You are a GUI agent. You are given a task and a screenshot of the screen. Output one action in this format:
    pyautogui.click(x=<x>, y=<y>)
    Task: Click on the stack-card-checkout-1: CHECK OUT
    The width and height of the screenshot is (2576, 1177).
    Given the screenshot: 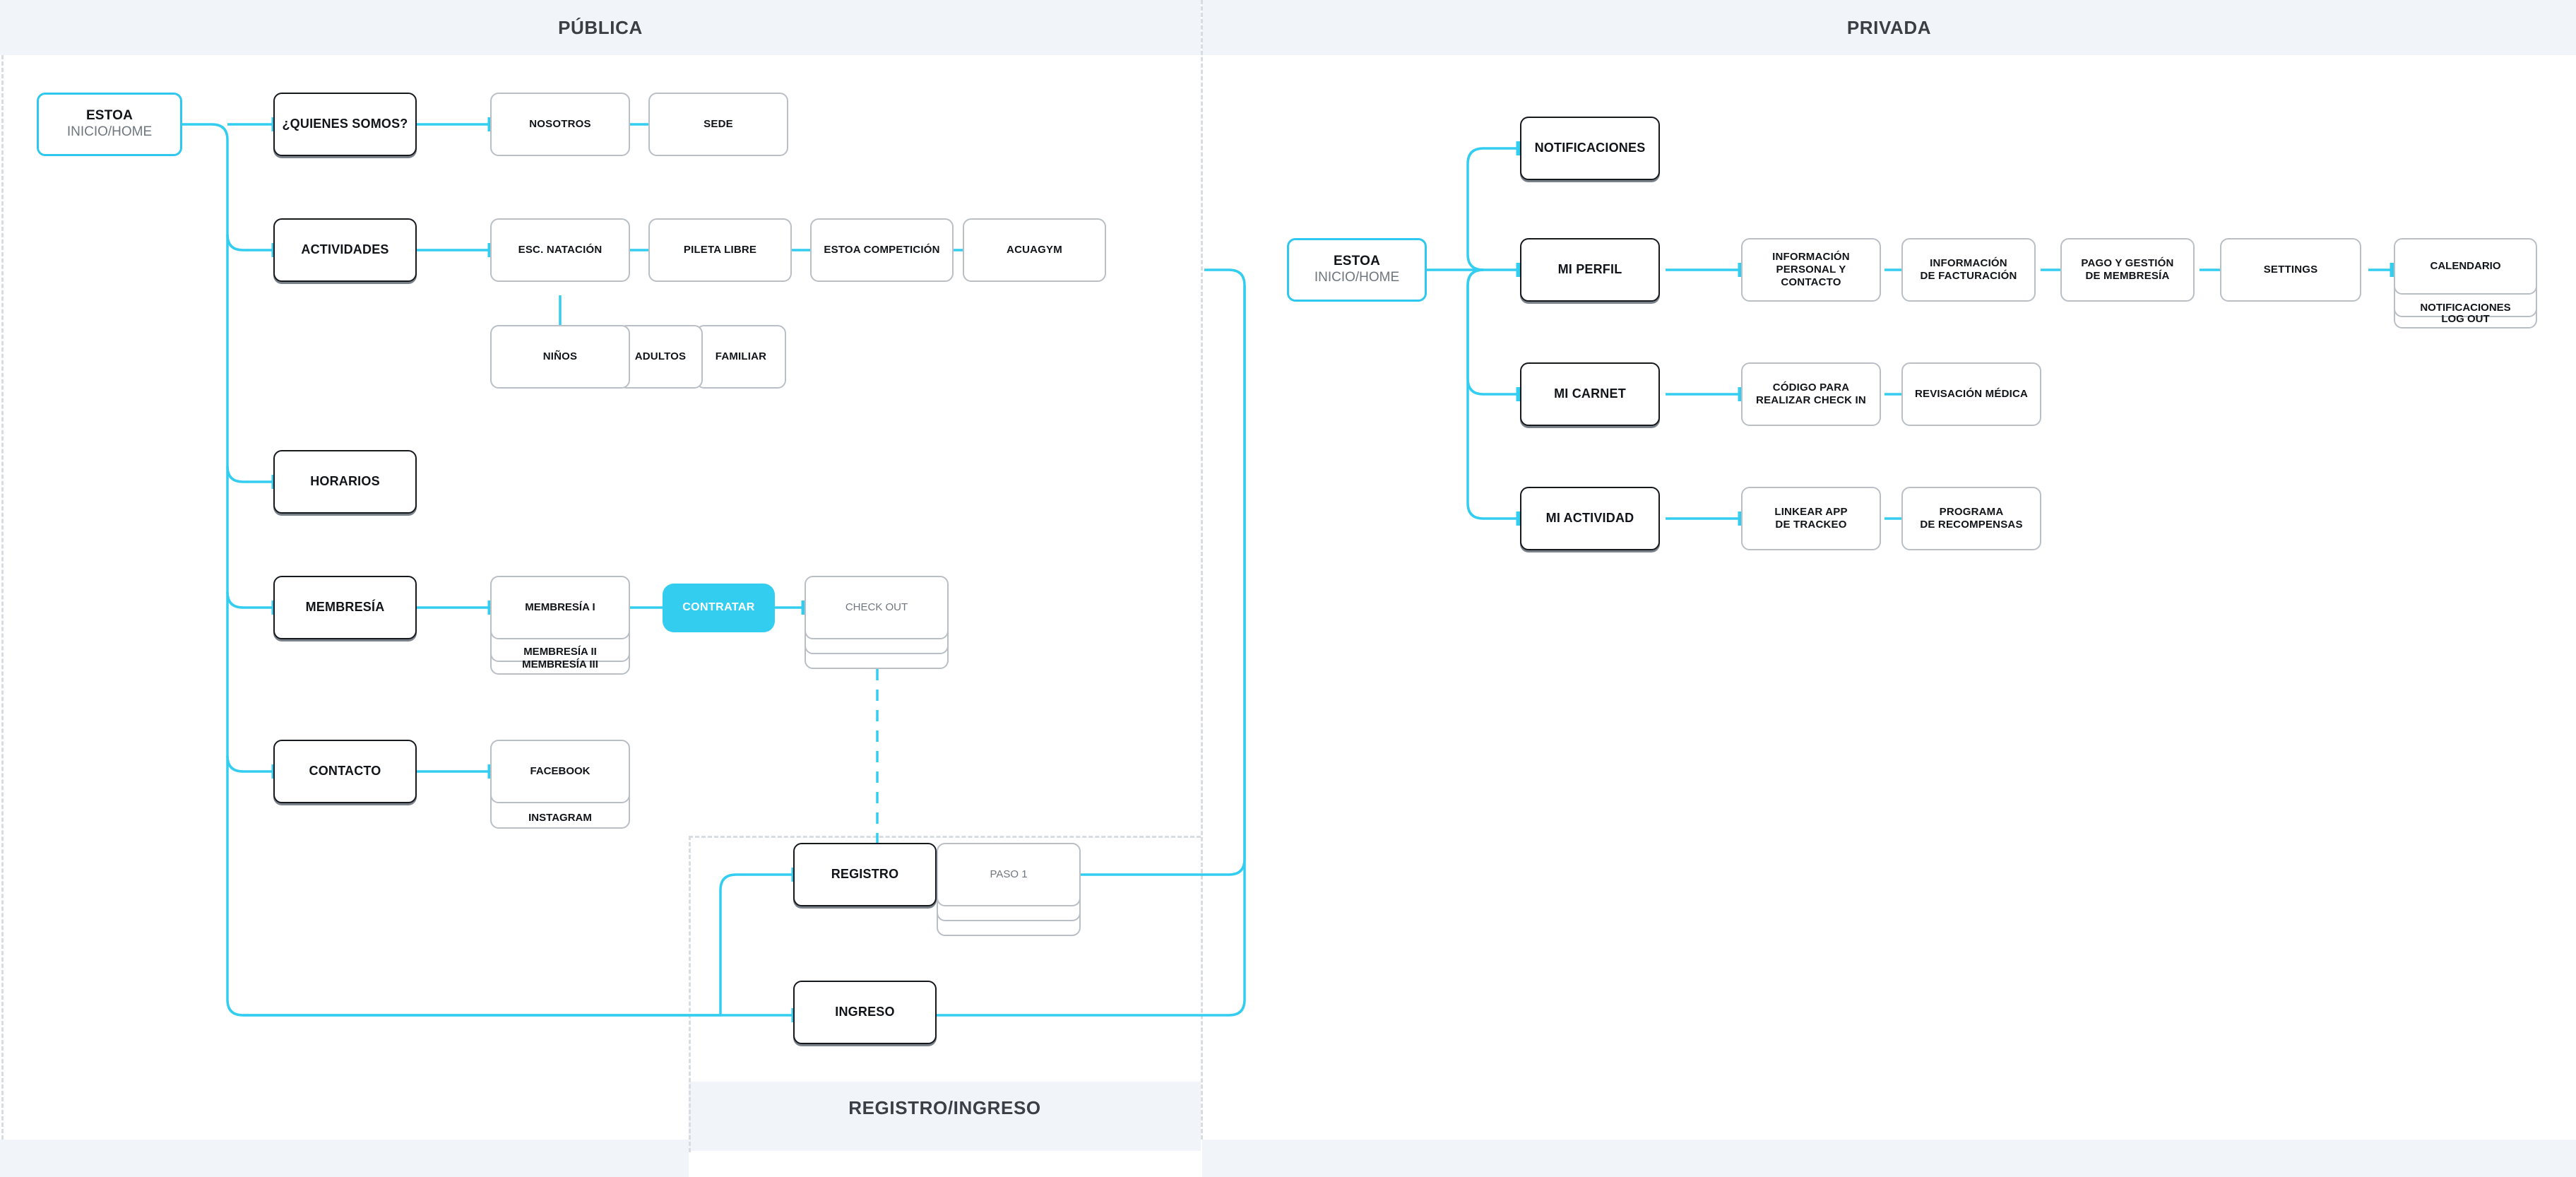 What is the action you would take?
    pyautogui.click(x=877, y=607)
    